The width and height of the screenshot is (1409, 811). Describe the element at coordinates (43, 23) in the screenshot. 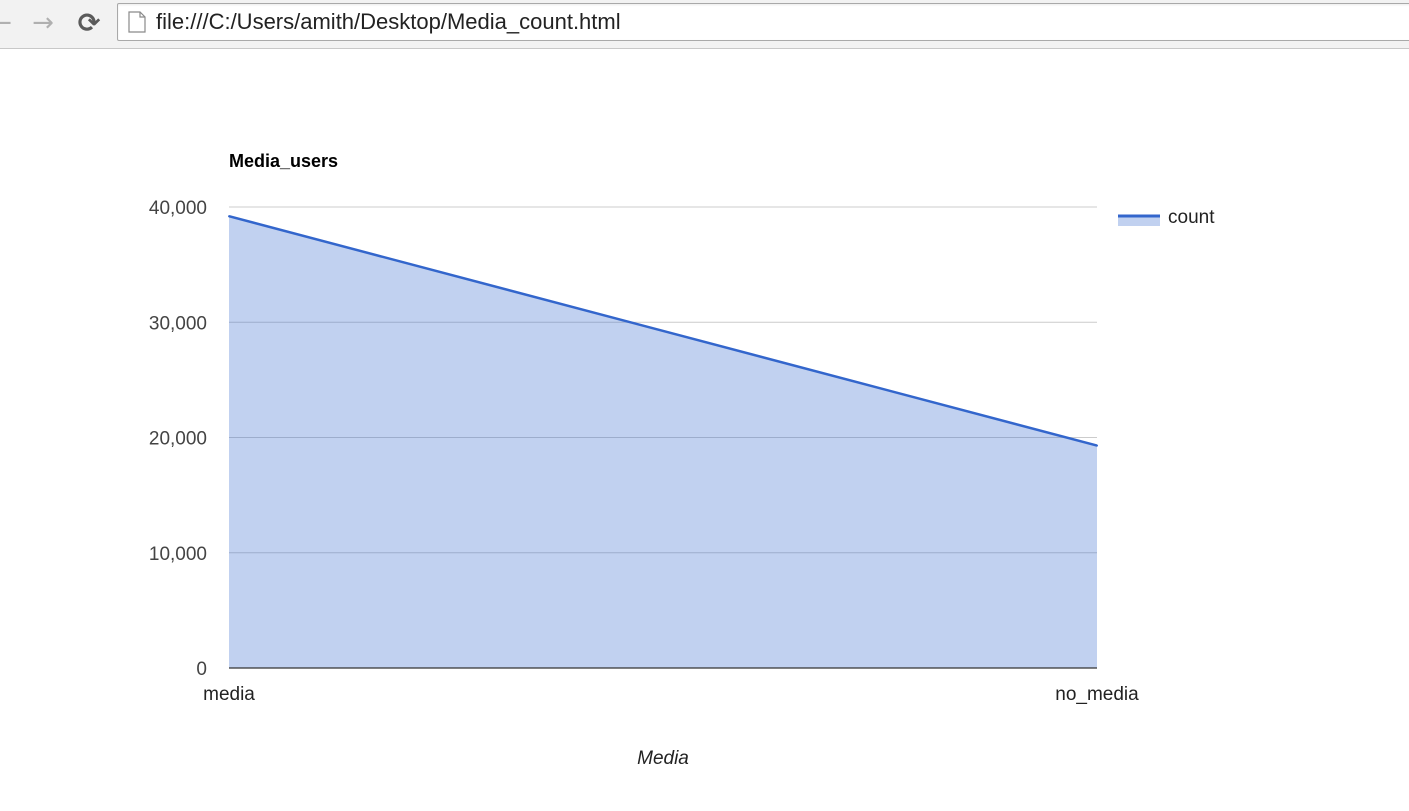

I see `arrow-right-icon: →` at that location.